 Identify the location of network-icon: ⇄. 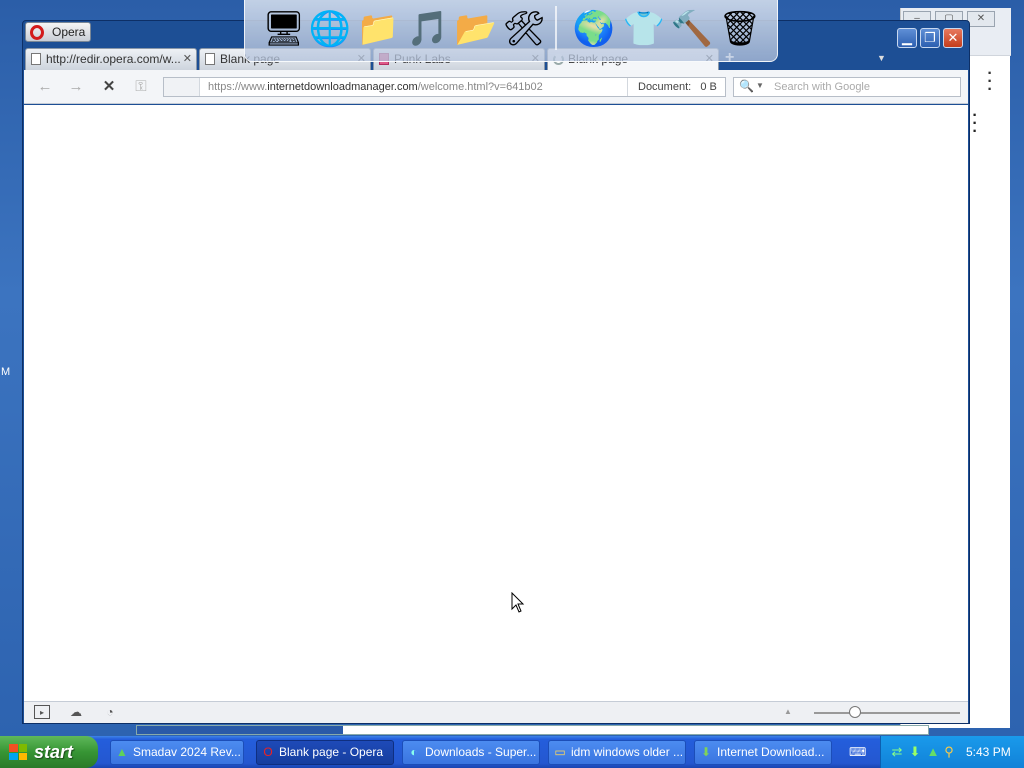
(897, 752).